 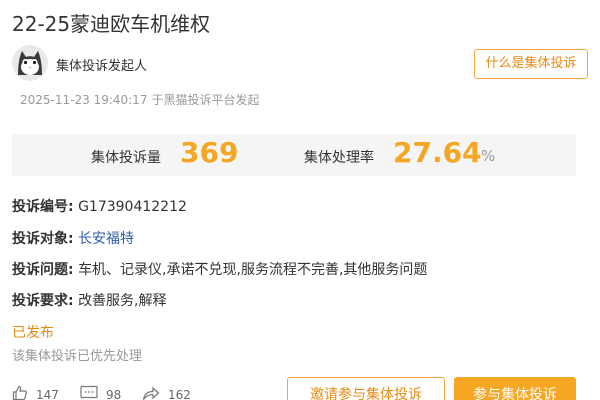 I want to click on initiator-row: 集体投诉发起人 什么是集体投诉, so click(x=300, y=64).